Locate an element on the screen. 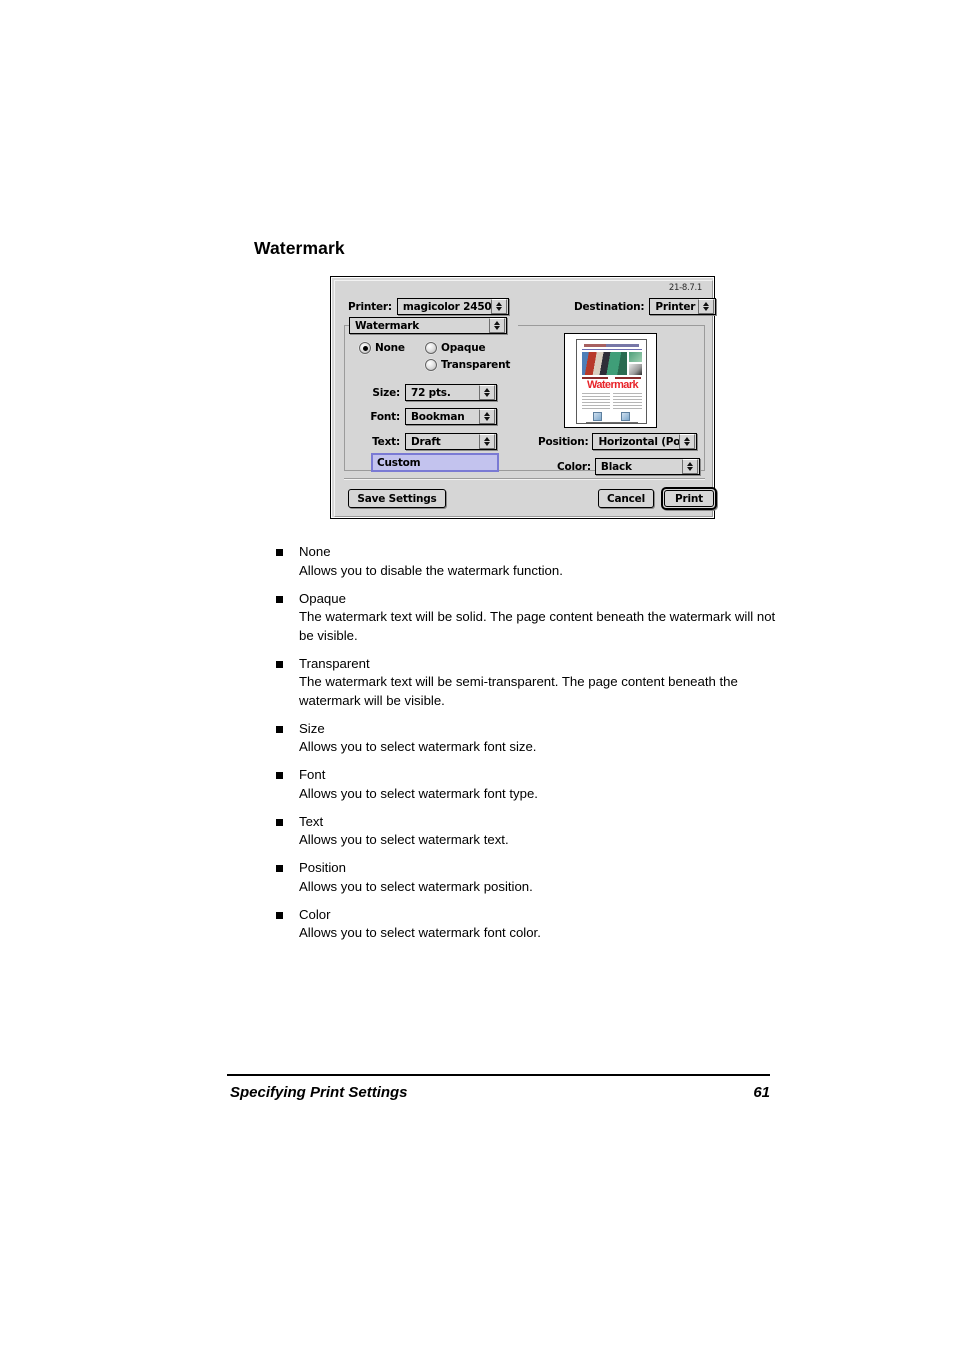  size-select: 72 pts. is located at coordinates (451, 392).